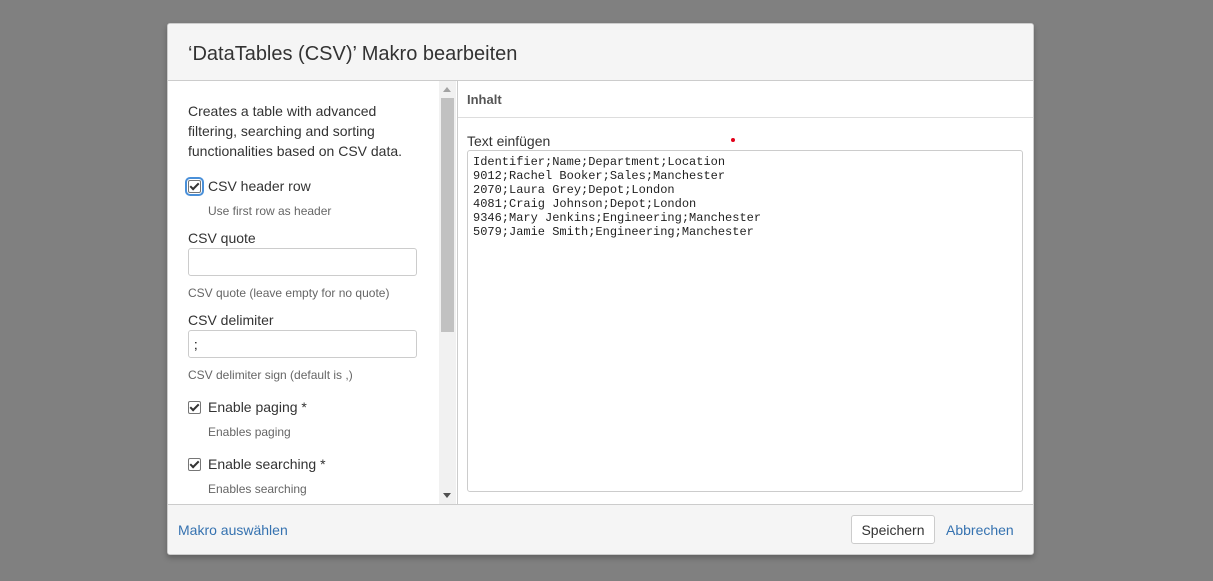 This screenshot has height=581, width=1213. I want to click on select-macro-link: Makro auswählen, so click(233, 530).